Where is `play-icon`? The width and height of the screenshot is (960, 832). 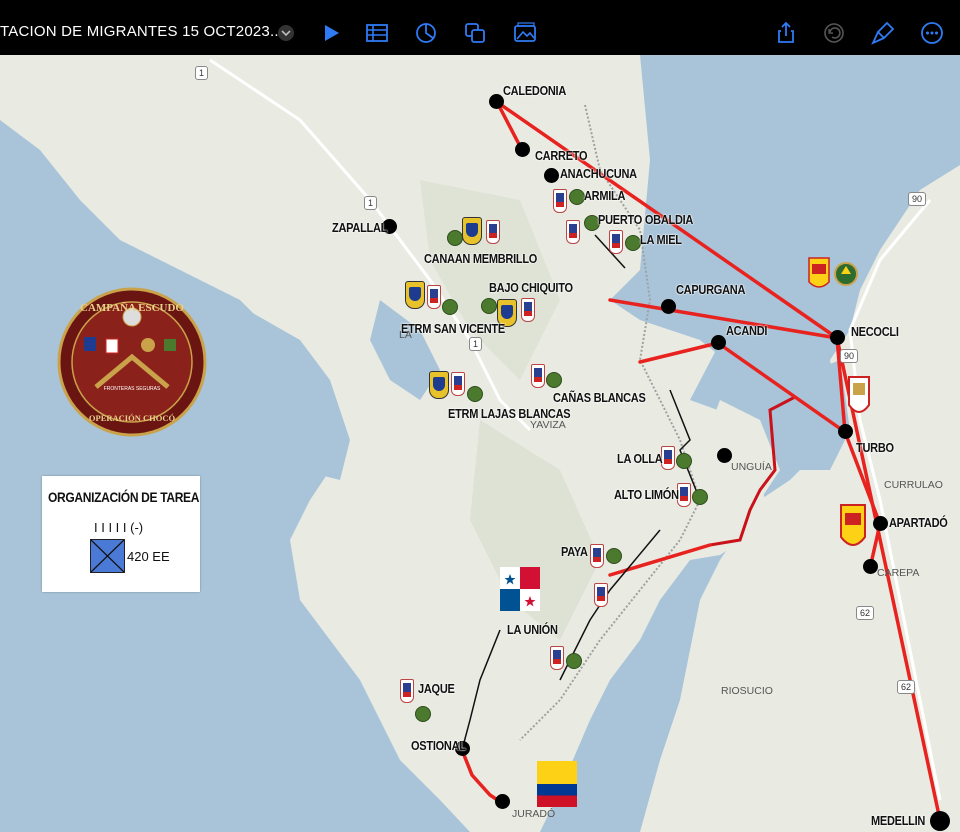 play-icon is located at coordinates (331, 33).